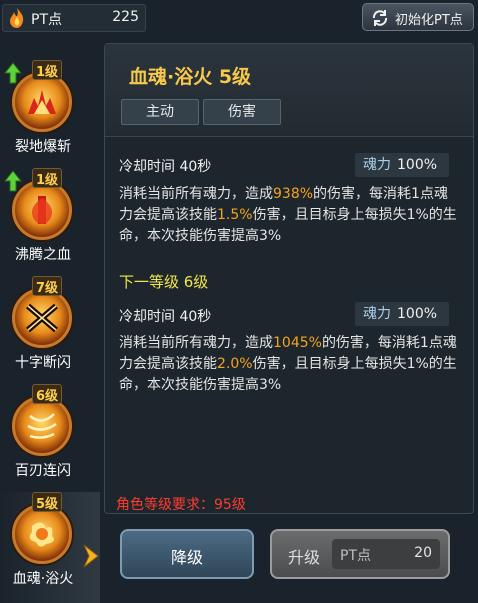 Image resolution: width=478 pixels, height=603 pixels. What do you see at coordinates (160, 112) in the screenshot?
I see `tag-active: 主动` at bounding box center [160, 112].